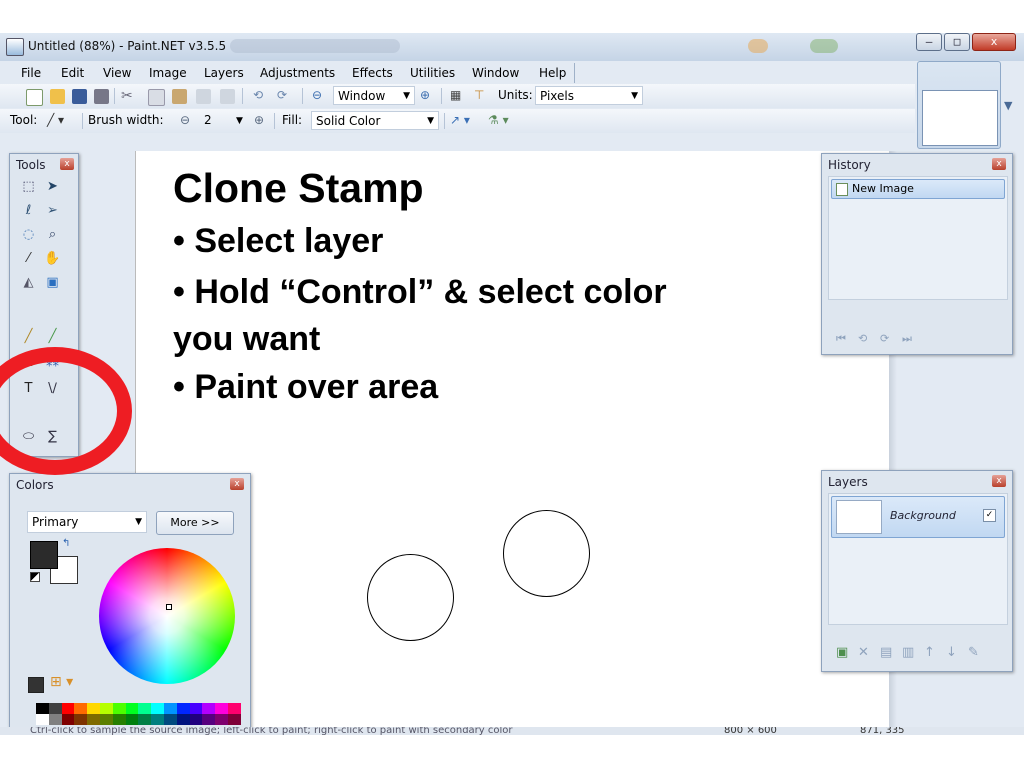 This screenshot has width=1024, height=768. What do you see at coordinates (886, 652) in the screenshot?
I see `duplicate-layer-icon: ▤` at bounding box center [886, 652].